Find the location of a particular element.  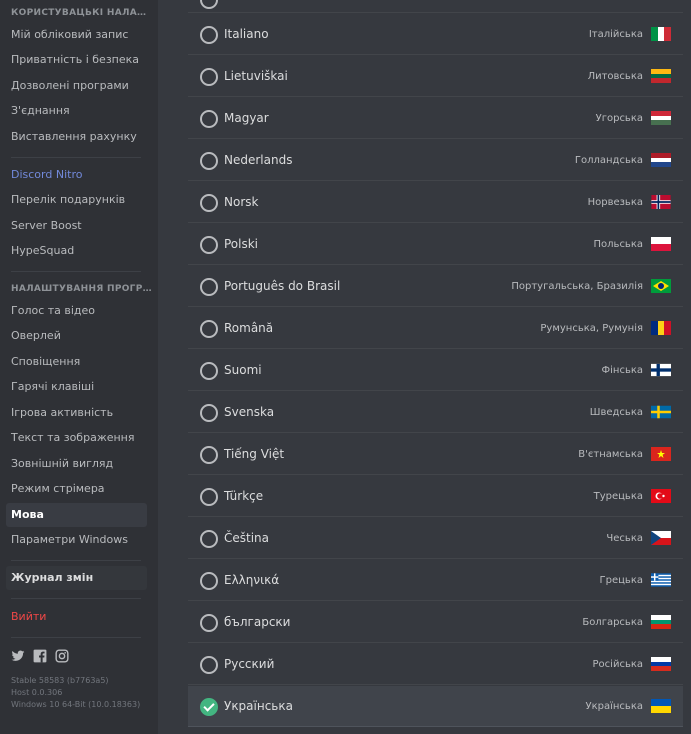

language-native-name: Угорська is located at coordinates (619, 118).